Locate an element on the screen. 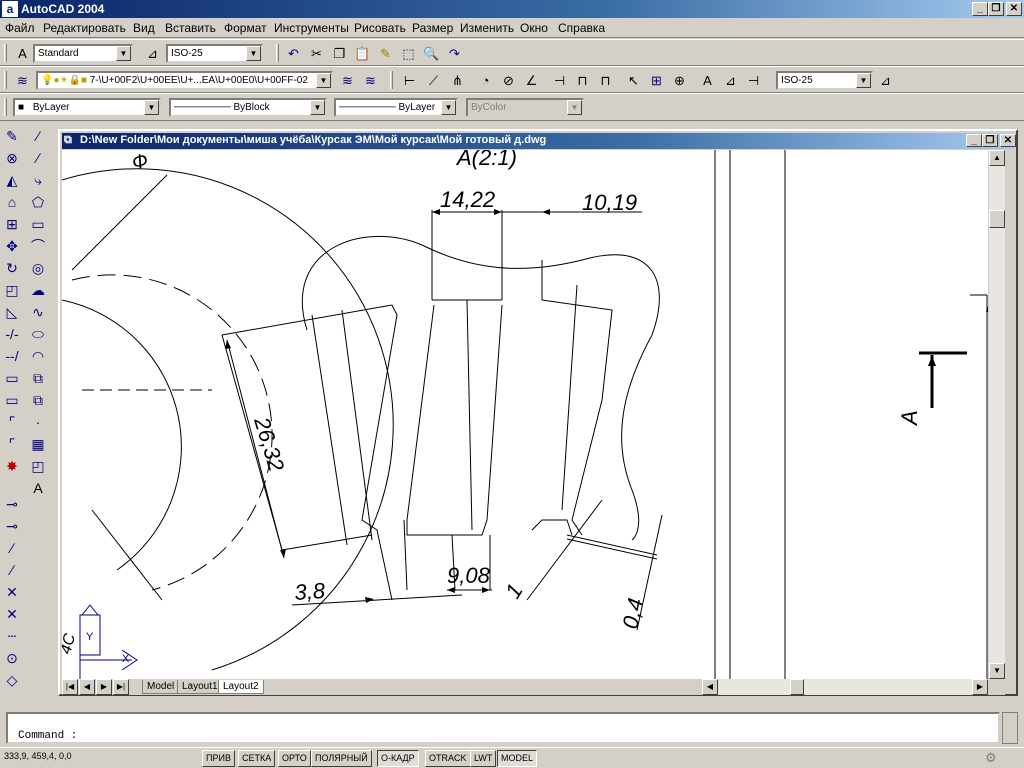  osnap-intersection-icon: ∕ is located at coordinates (12, 548).